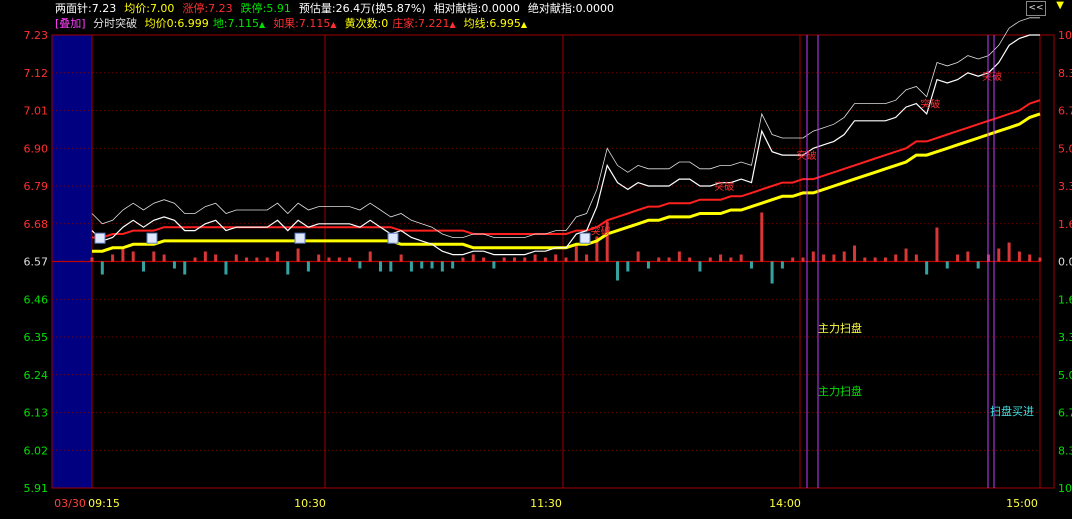 The image size is (1072, 519). I want to click on y-left-tick-label: 5.91, so click(36, 488).